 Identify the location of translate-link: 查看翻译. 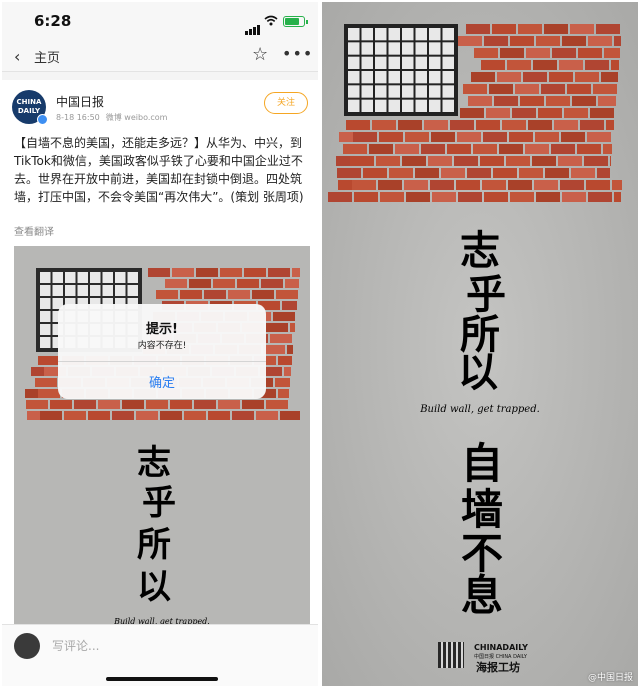
(34, 230).